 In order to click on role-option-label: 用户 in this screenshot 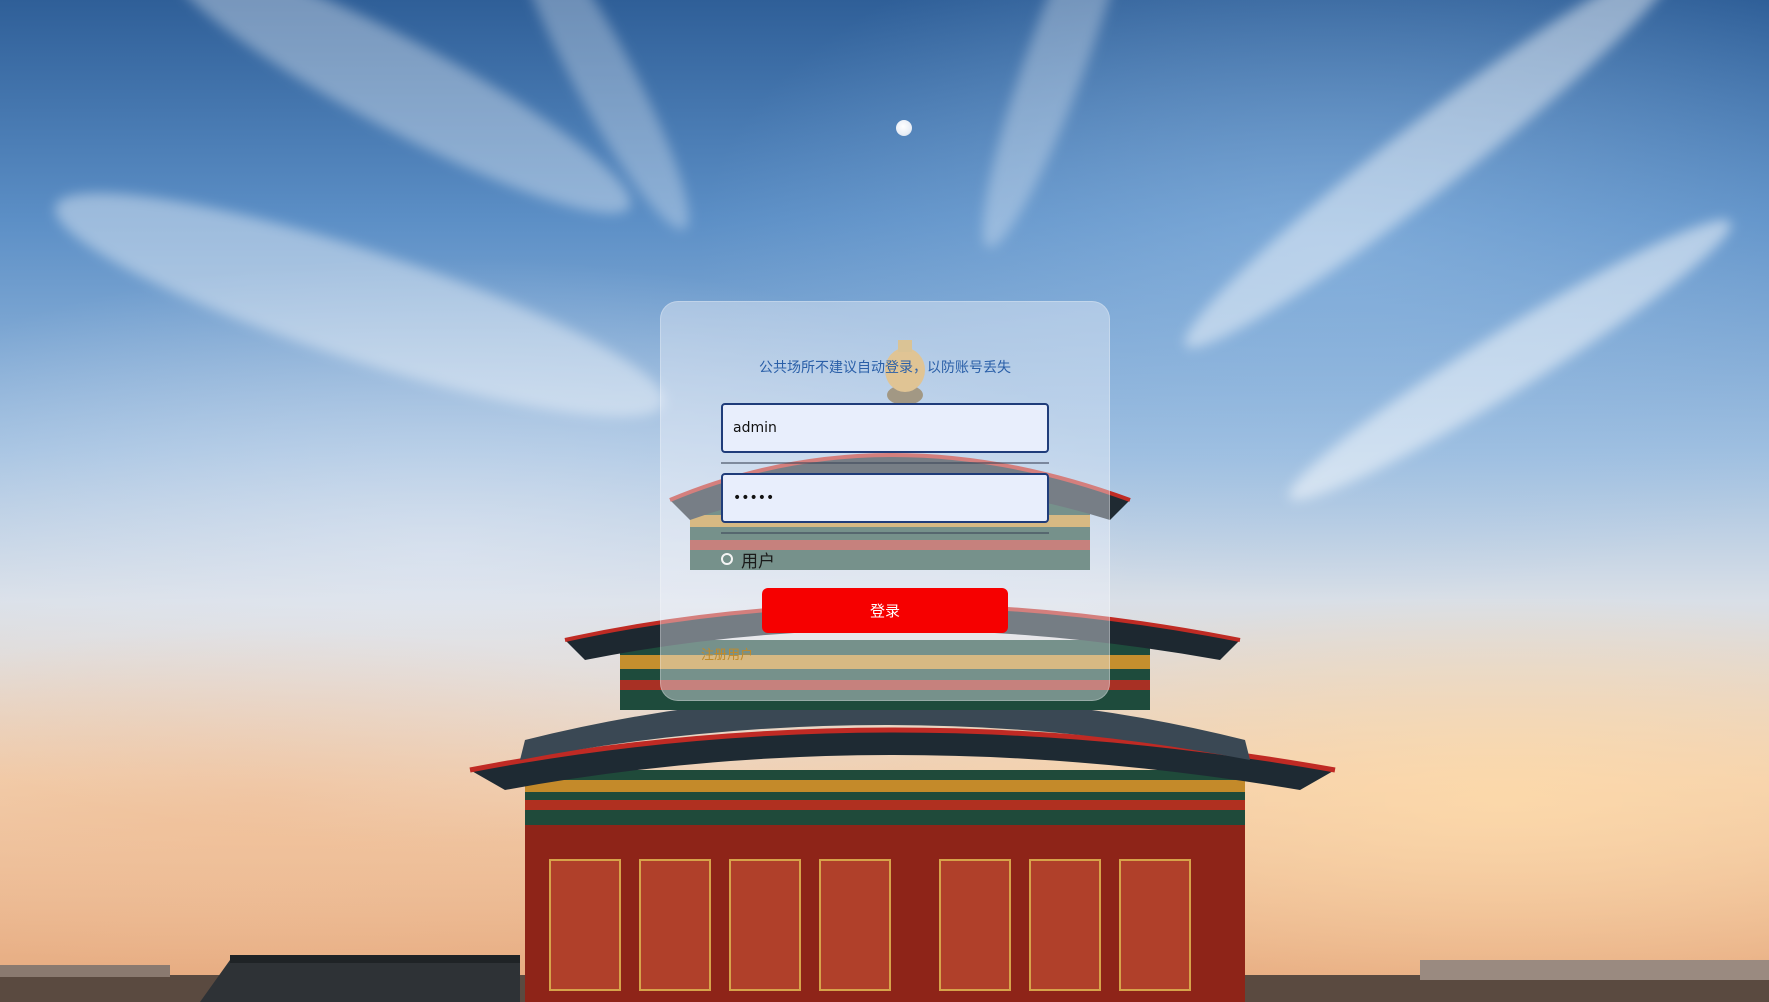, I will do `click(758, 561)`.